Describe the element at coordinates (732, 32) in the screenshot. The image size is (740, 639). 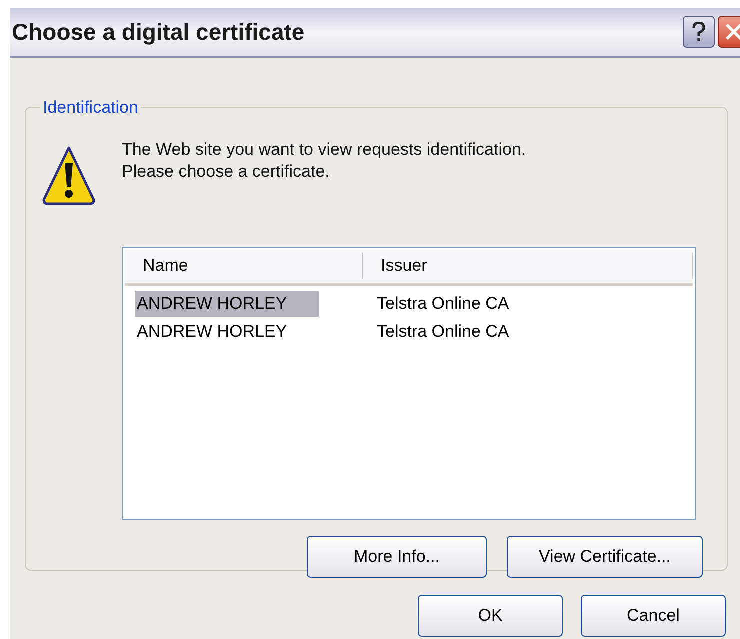
I see `close-icon` at that location.